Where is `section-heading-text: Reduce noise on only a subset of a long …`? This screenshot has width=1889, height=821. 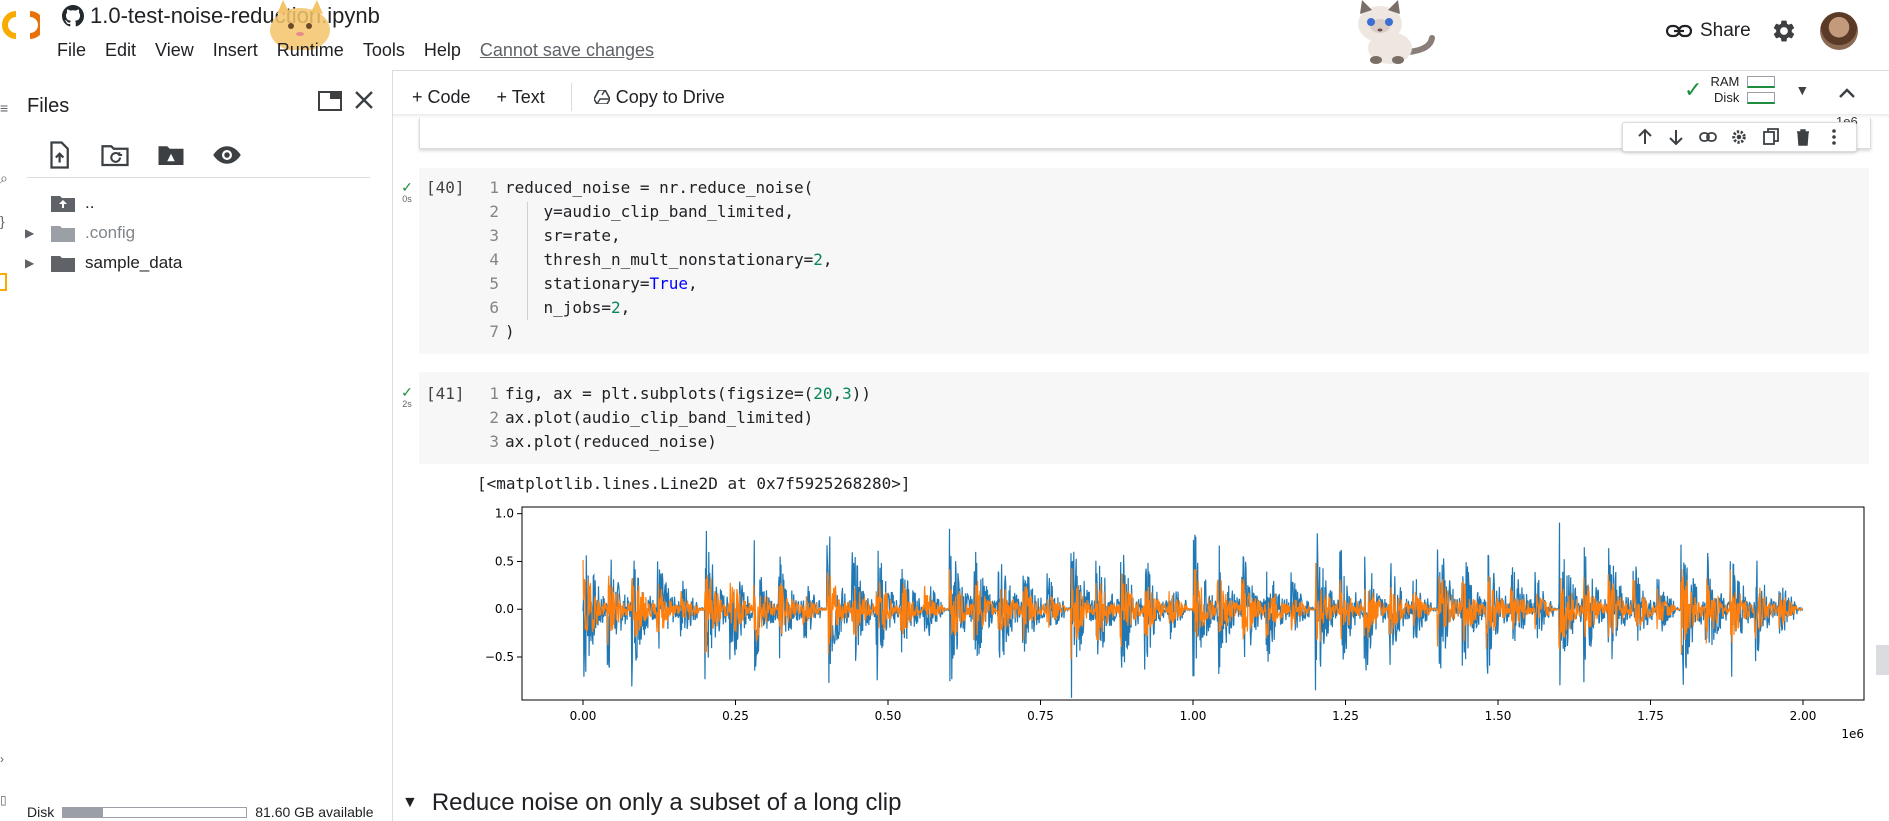 section-heading-text: Reduce noise on only a subset of a long … is located at coordinates (666, 802).